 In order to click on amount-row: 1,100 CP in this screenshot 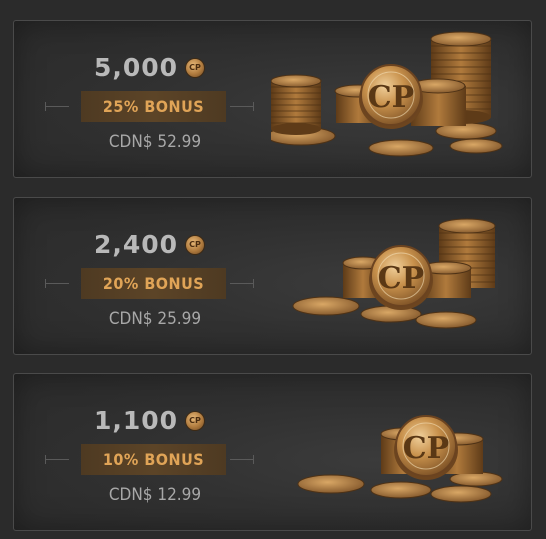, I will do `click(149, 420)`.